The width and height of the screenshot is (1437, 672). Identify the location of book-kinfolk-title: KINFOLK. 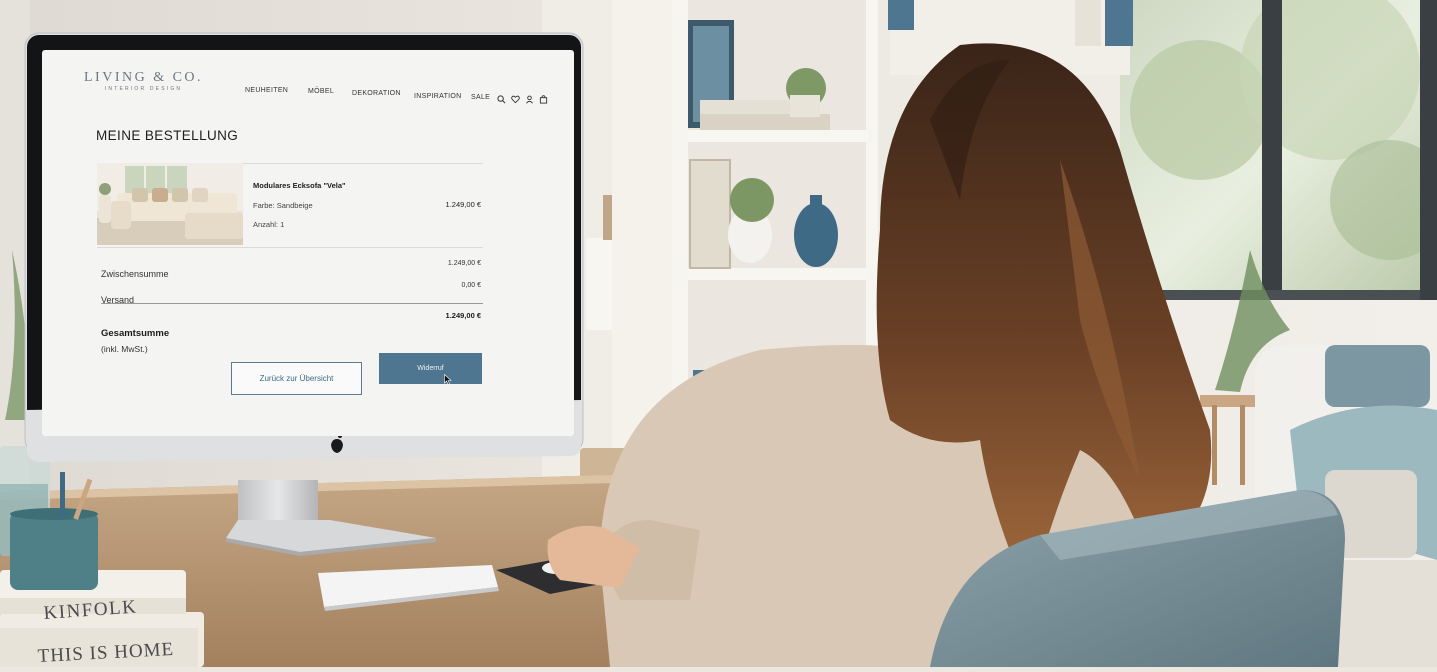
(90, 609).